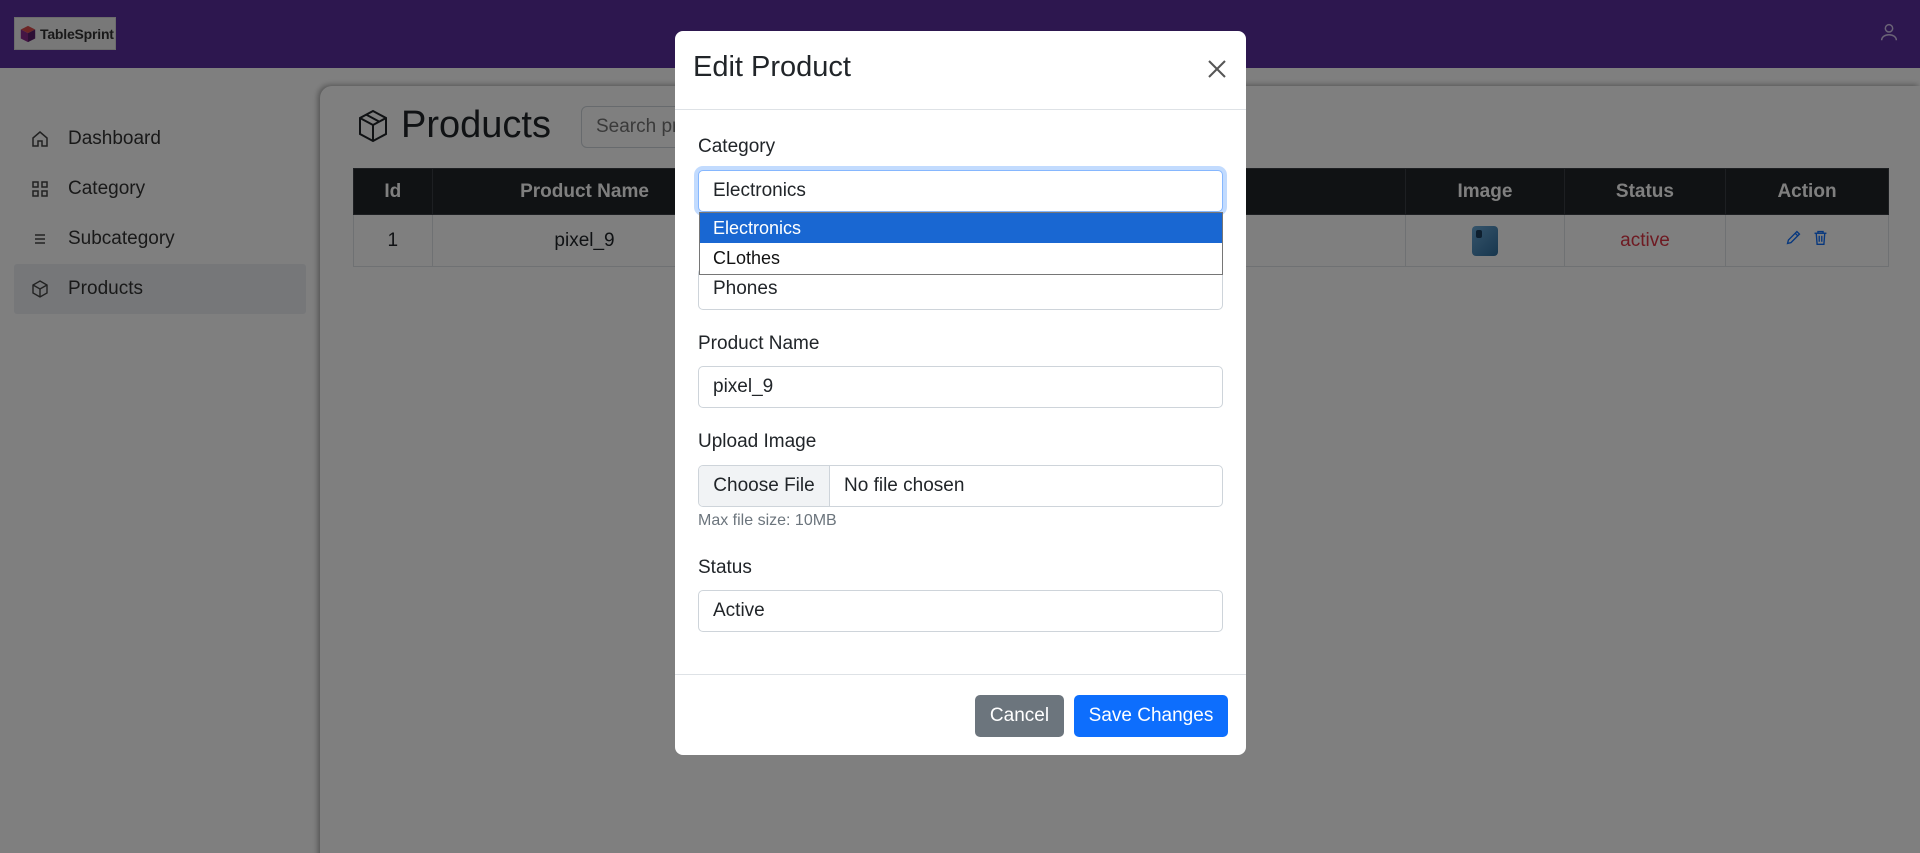 This screenshot has height=853, width=1920. What do you see at coordinates (961, 228) in the screenshot?
I see `dropdown-option-electronics: Electronics` at bounding box center [961, 228].